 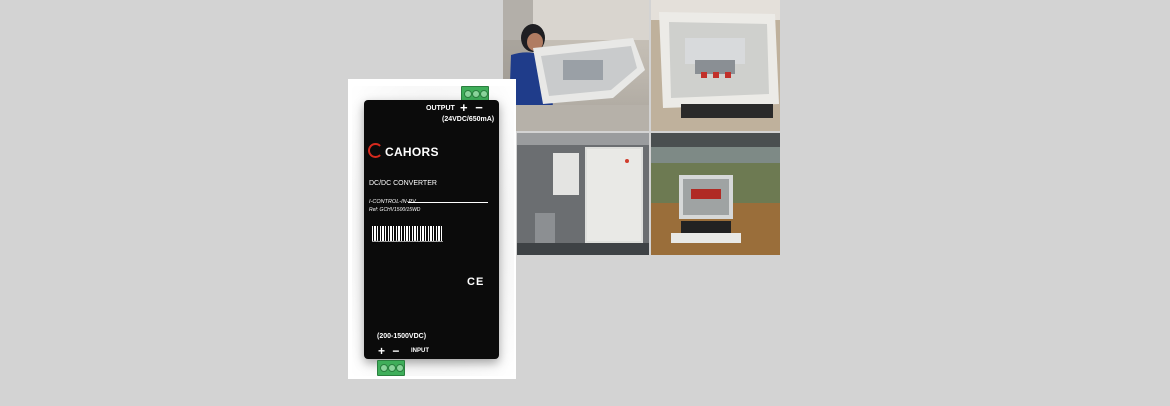 I want to click on input-terminal-block, so click(x=391, y=368).